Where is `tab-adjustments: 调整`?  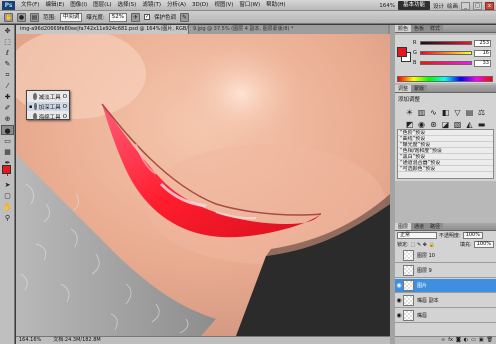 tab-adjustments: 调整 is located at coordinates (403, 88).